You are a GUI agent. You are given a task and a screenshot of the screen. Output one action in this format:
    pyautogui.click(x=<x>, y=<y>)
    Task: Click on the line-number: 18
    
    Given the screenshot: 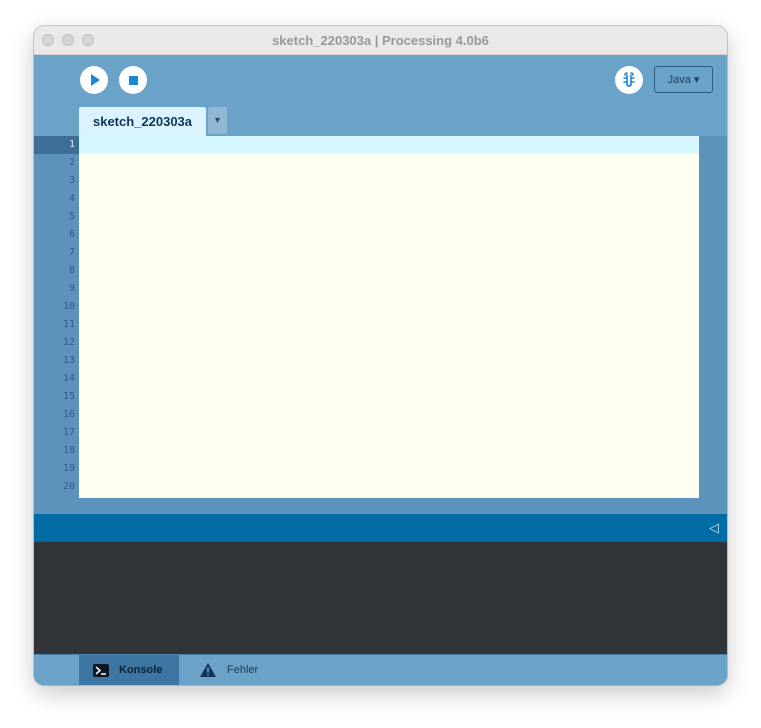 What is the action you would take?
    pyautogui.click(x=68, y=450)
    